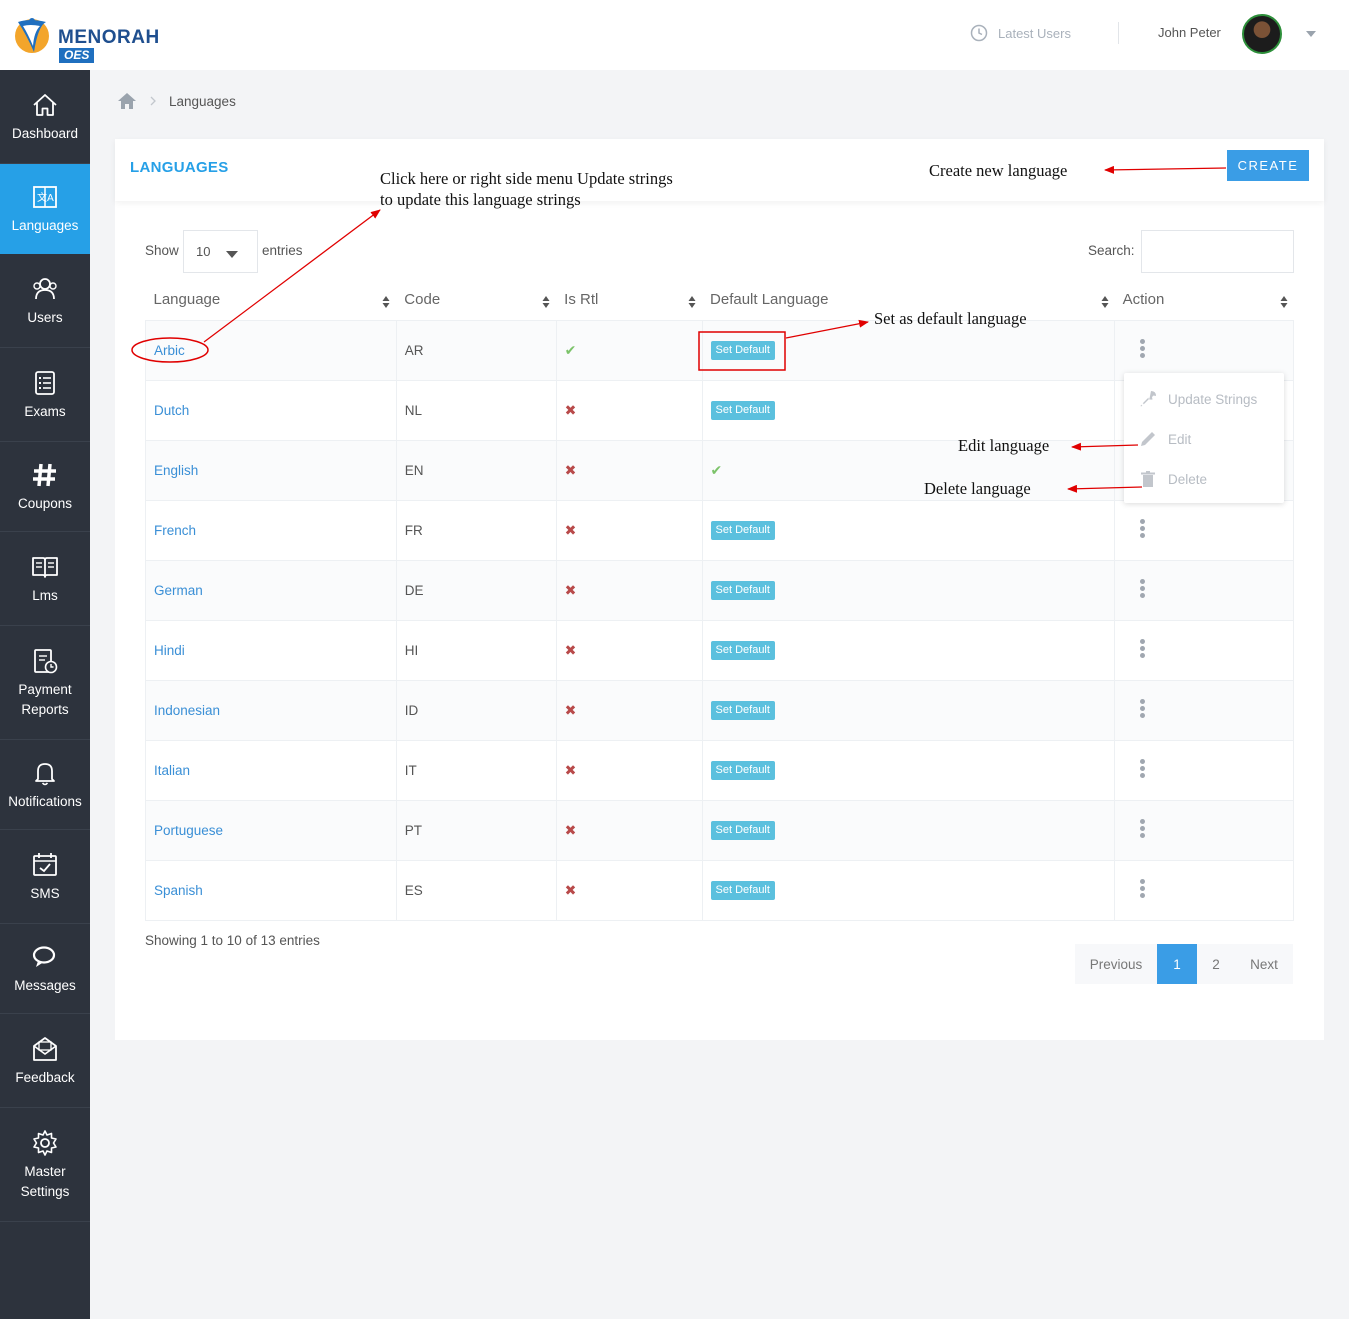  I want to click on cell-code: FR, so click(476, 530).